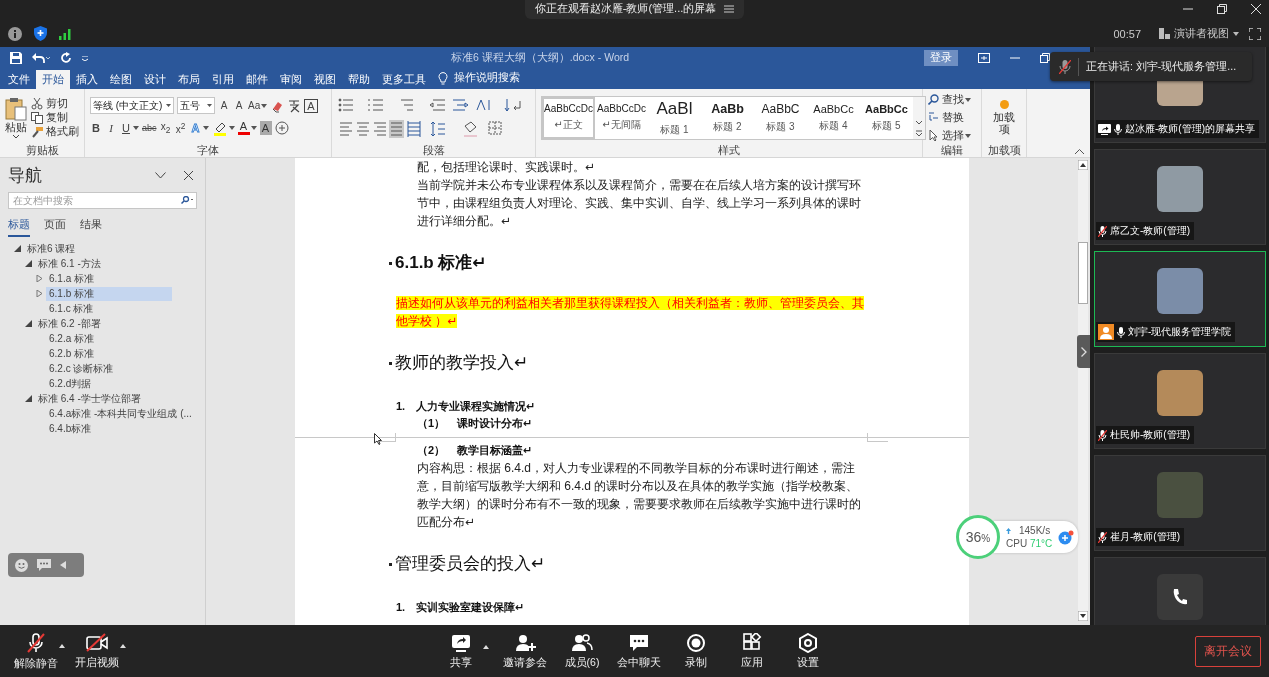 The image size is (1269, 677). Describe the element at coordinates (311, 105) in the screenshot. I see `border-button: A` at that location.